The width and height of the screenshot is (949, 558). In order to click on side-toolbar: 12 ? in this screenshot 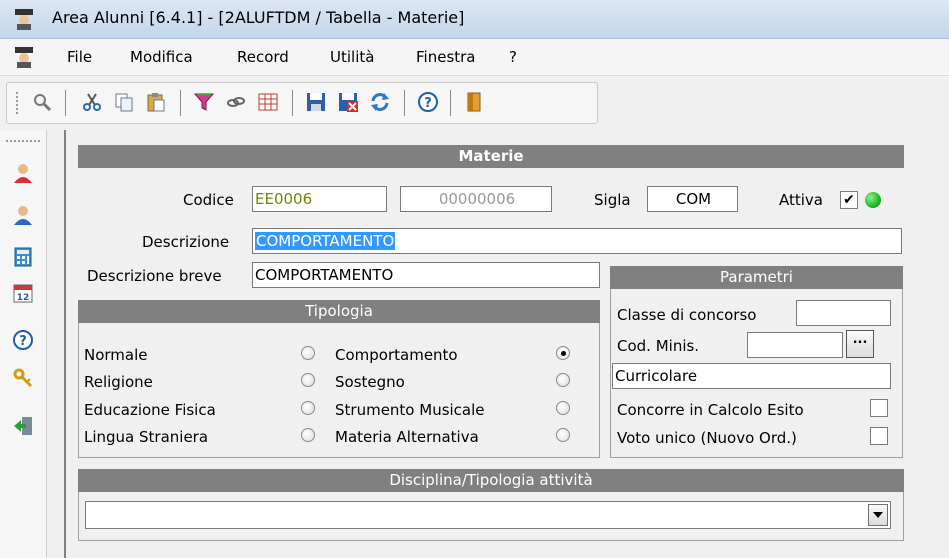, I will do `click(23, 344)`.